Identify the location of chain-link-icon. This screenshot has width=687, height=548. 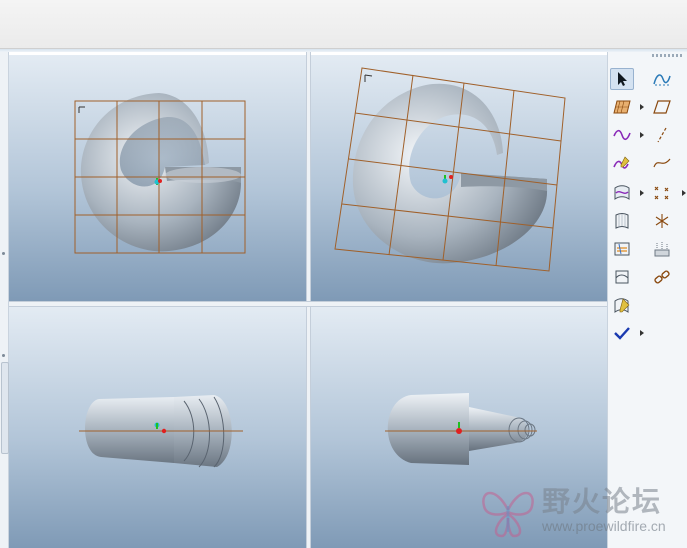
(662, 277).